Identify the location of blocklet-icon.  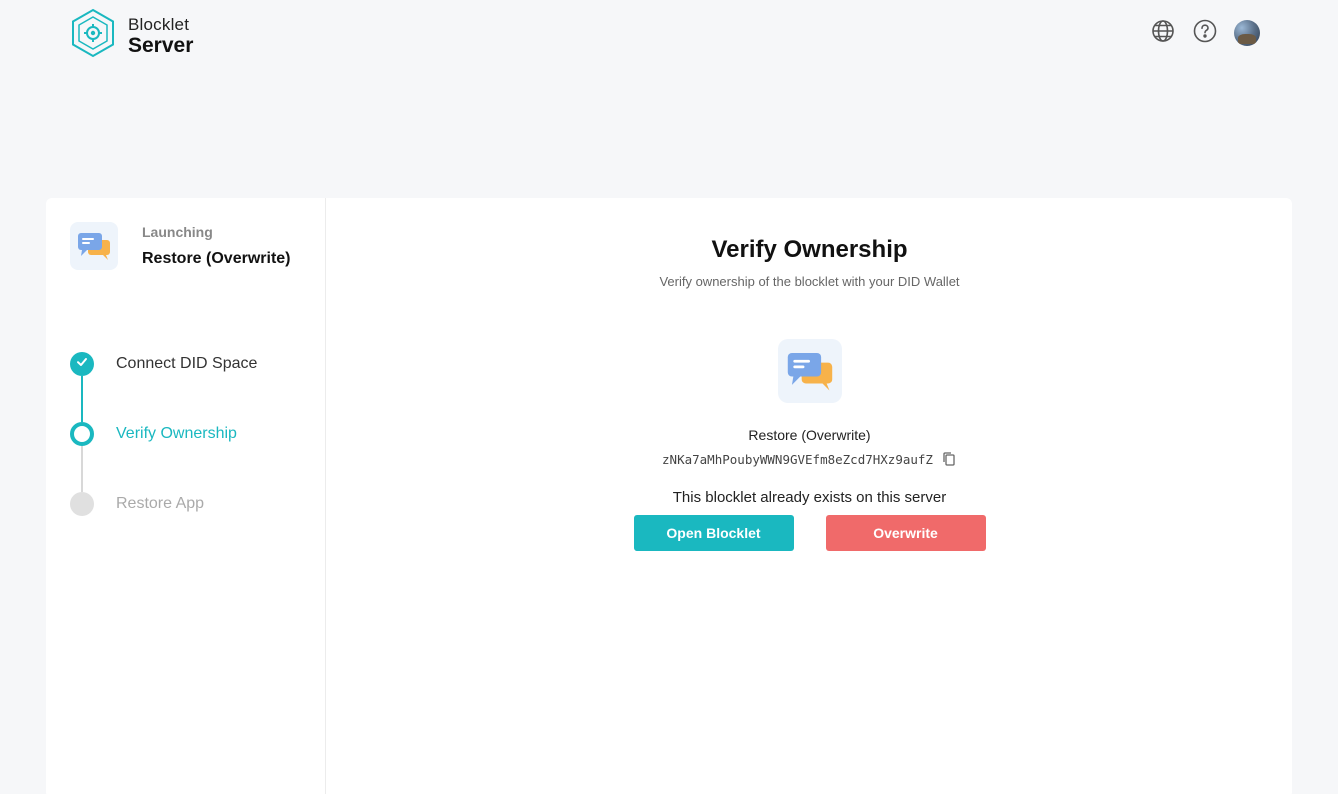
(809, 371).